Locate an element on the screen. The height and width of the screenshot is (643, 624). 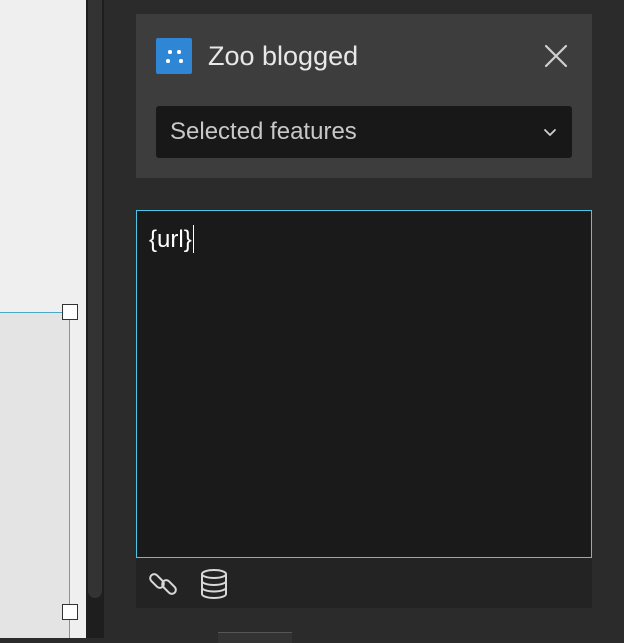
insert-link-button is located at coordinates (163, 584).